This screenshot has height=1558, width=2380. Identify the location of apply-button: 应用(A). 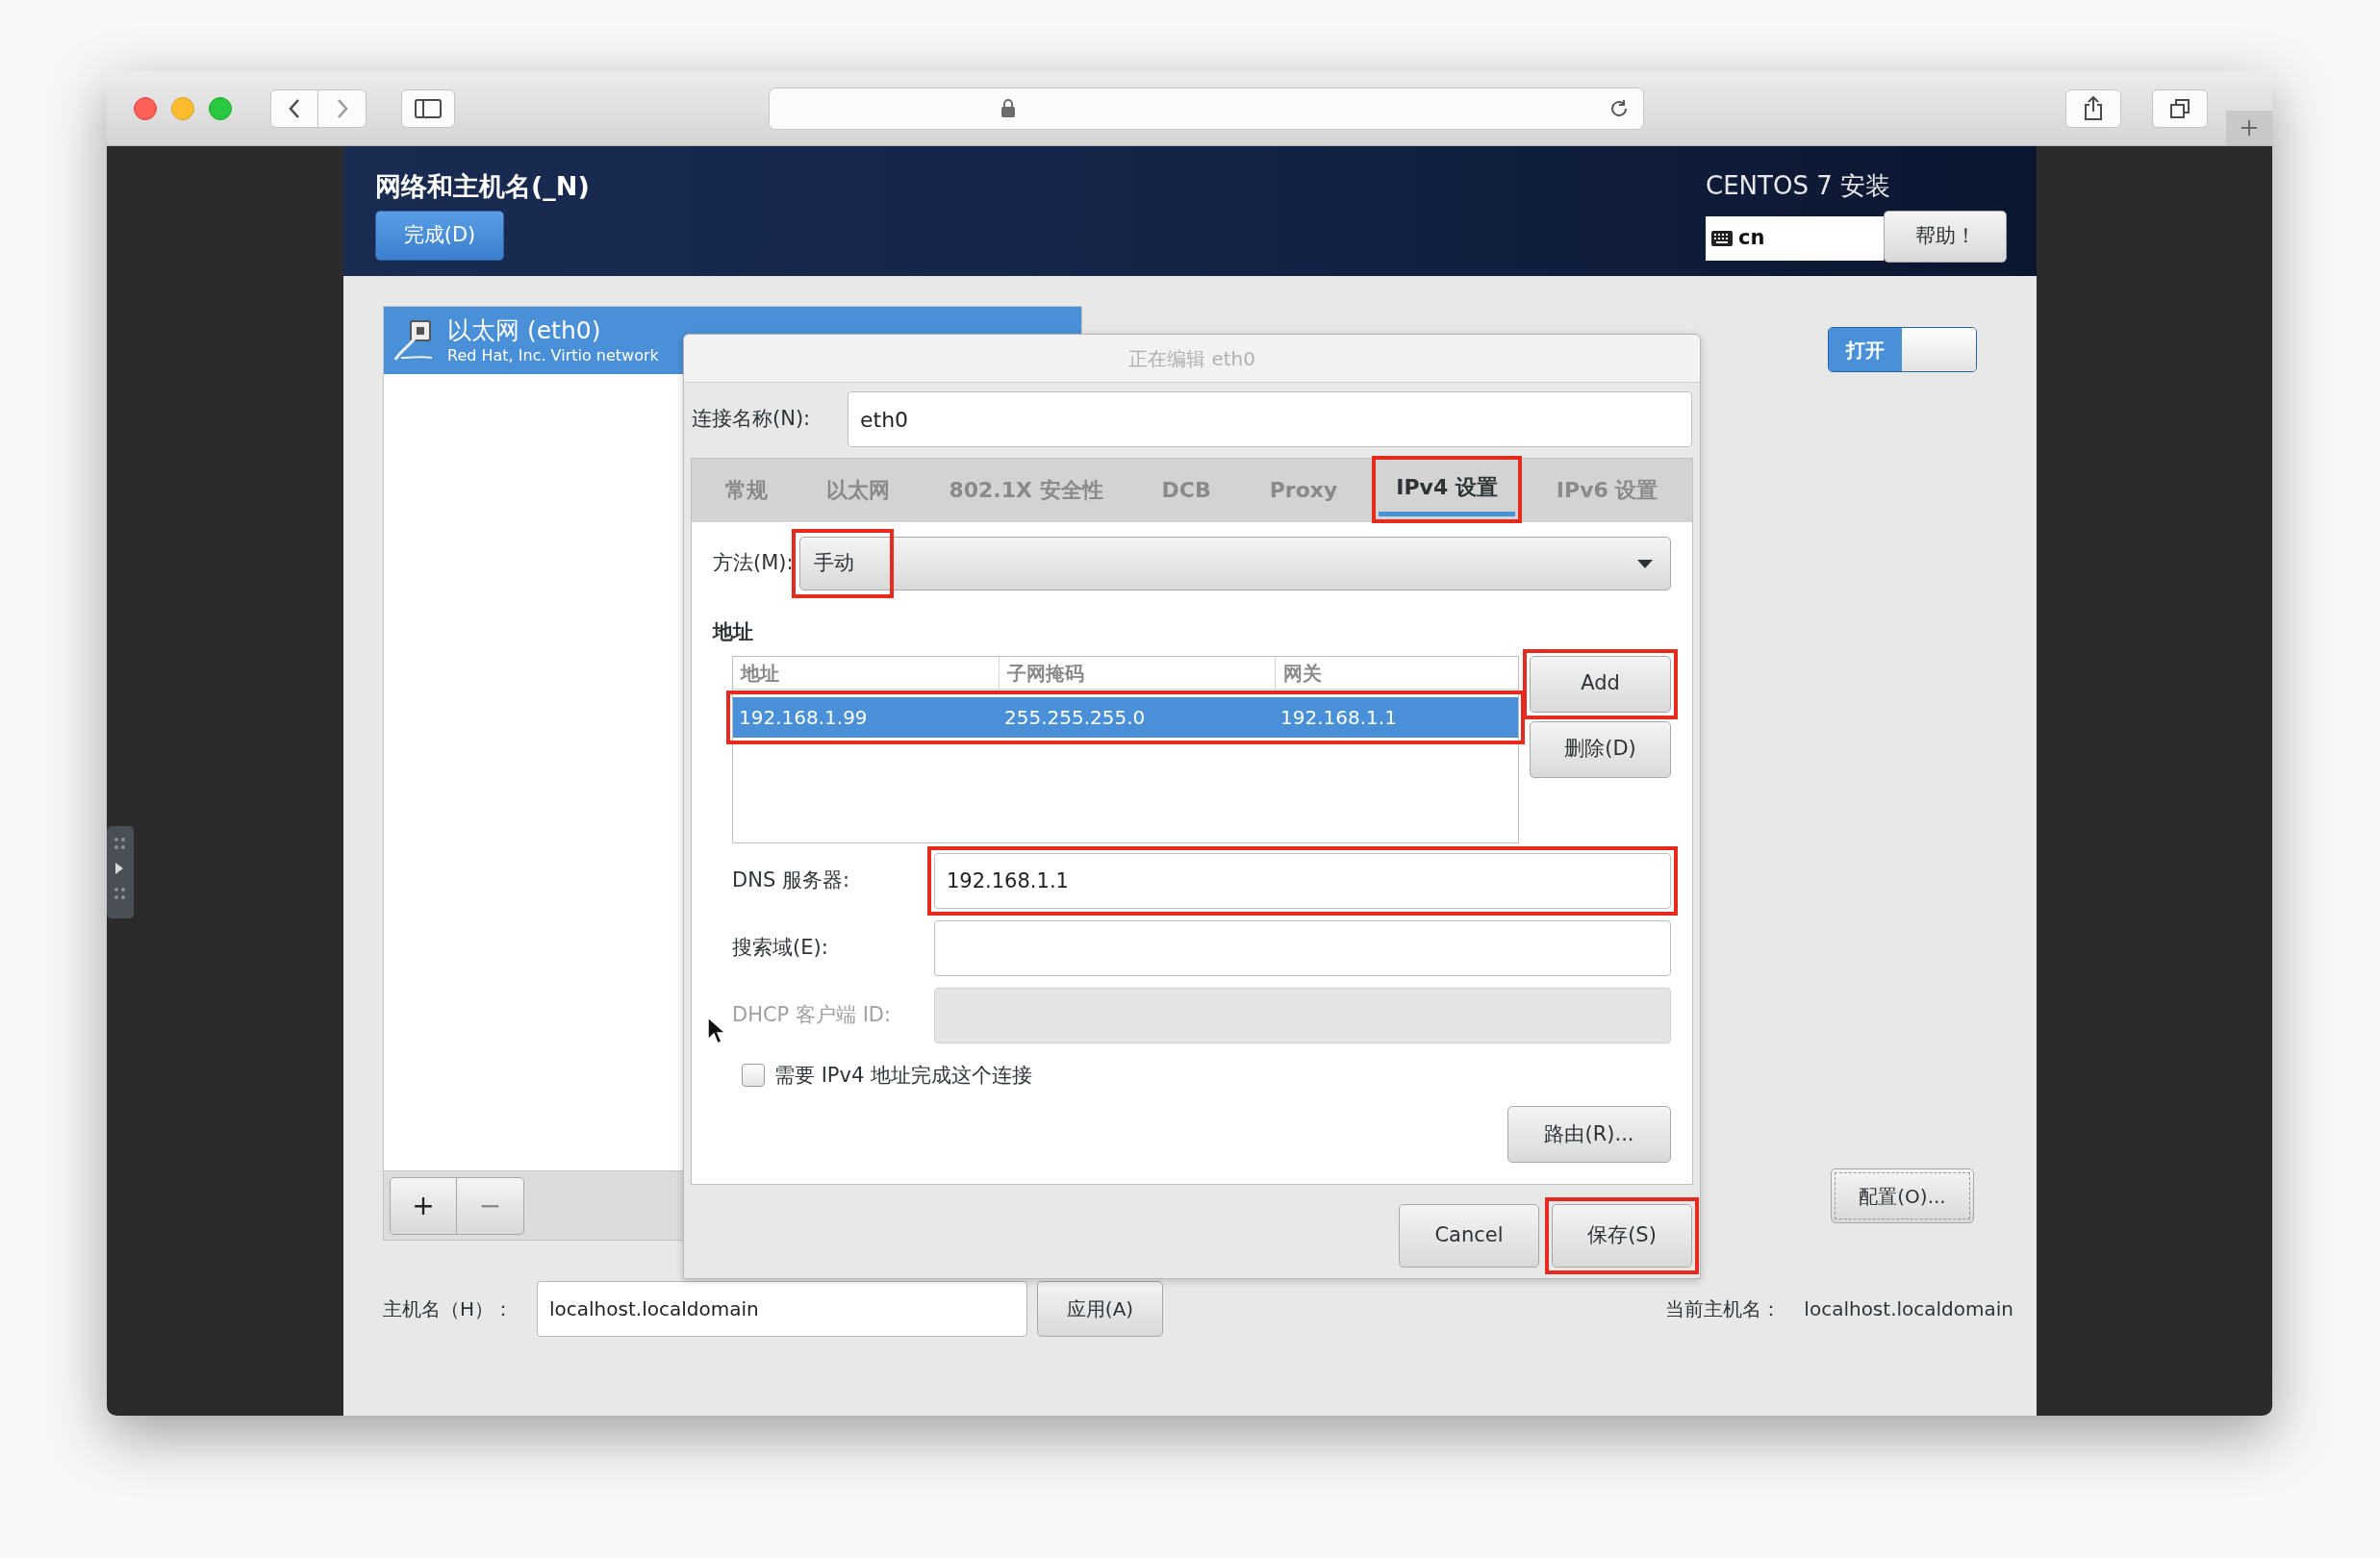
(1100, 1309).